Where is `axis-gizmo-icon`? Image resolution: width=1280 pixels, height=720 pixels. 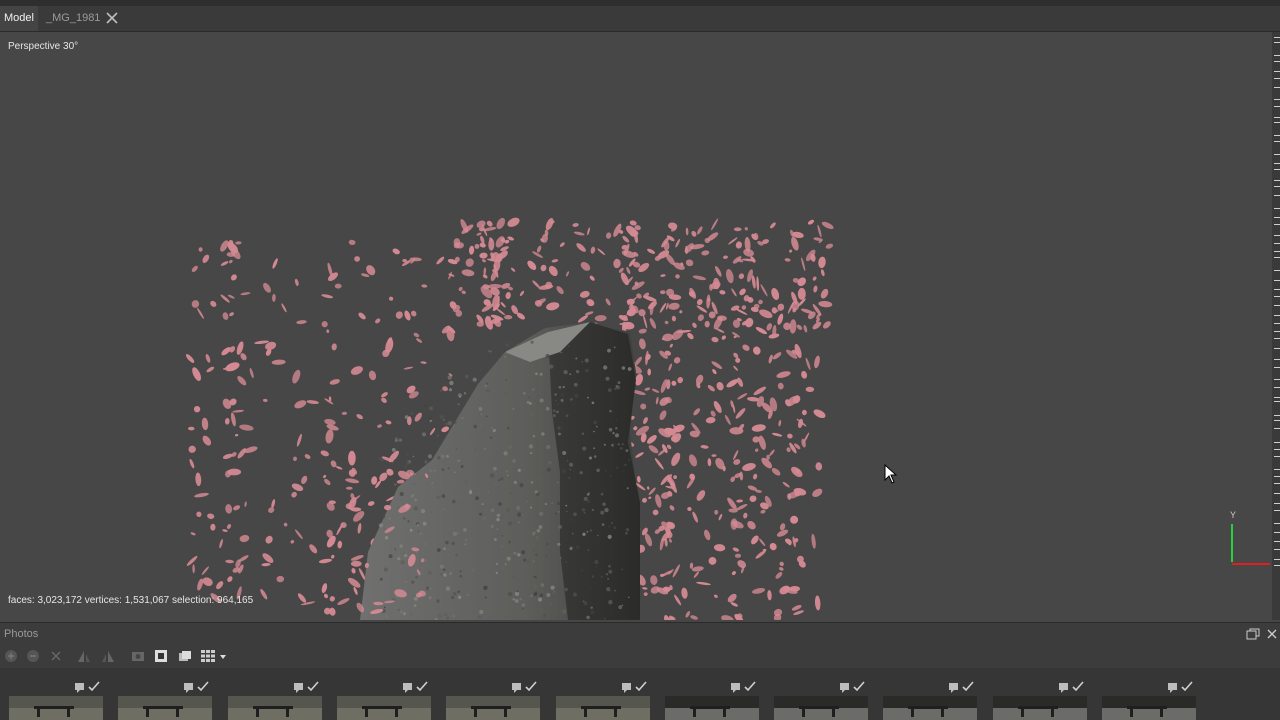 axis-gizmo-icon is located at coordinates (1250, 544).